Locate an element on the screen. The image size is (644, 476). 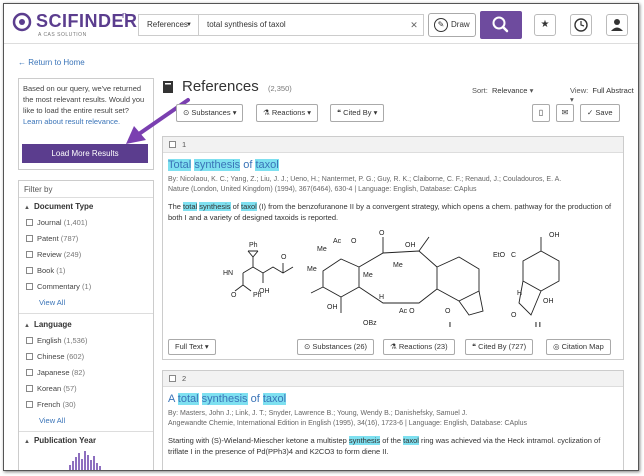
cited-by-button: ❝ Cited By ▾ is located at coordinates (357, 113).